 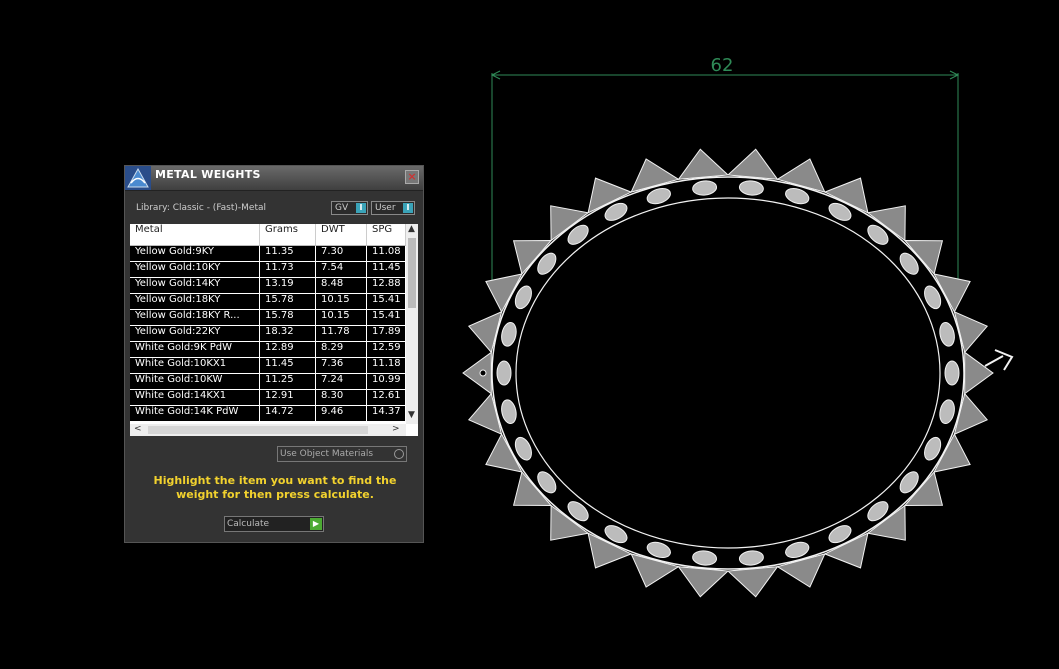 I want to click on vertical-scrollbar: ▲ ▼, so click(x=412, y=324).